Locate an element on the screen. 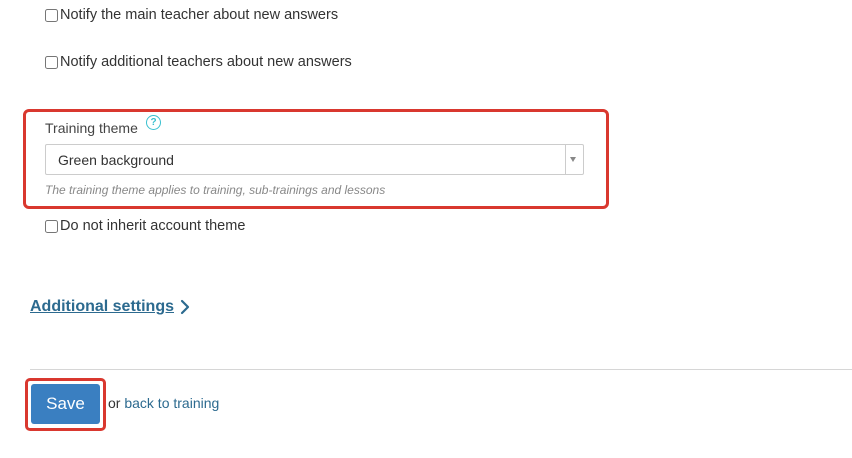 Image resolution: width=852 pixels, height=458 pixels. do-not-inherit-checkbox is located at coordinates (51, 226).